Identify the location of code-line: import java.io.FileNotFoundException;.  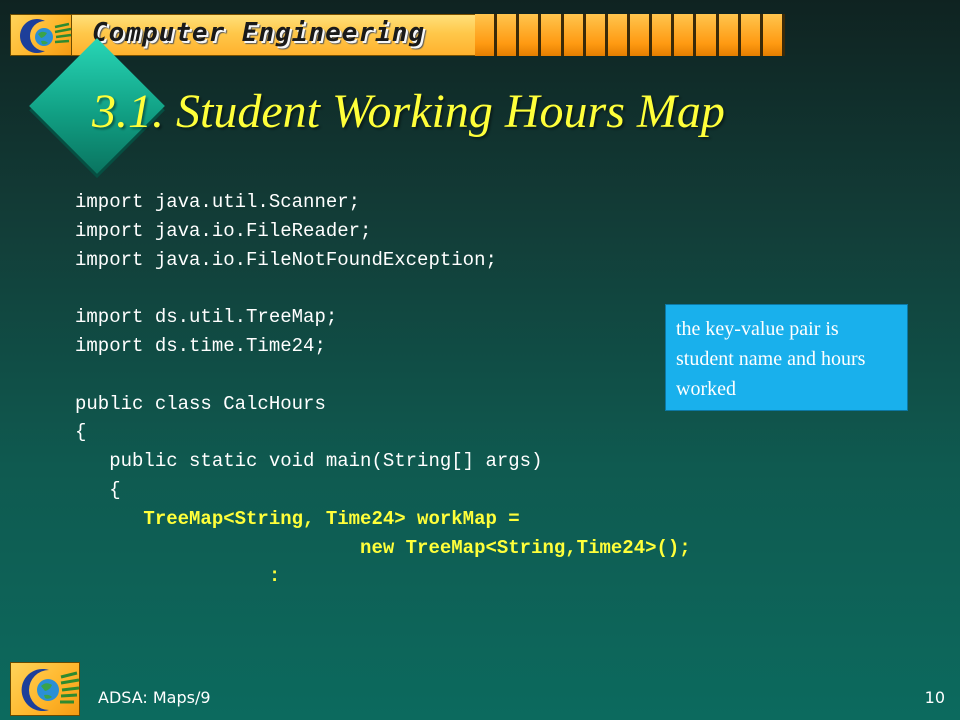
(286, 259).